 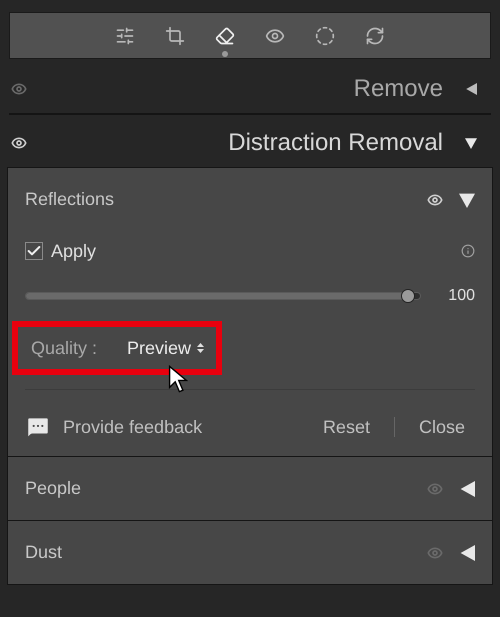 What do you see at coordinates (69, 199) in the screenshot?
I see `subsection-title: Reflections` at bounding box center [69, 199].